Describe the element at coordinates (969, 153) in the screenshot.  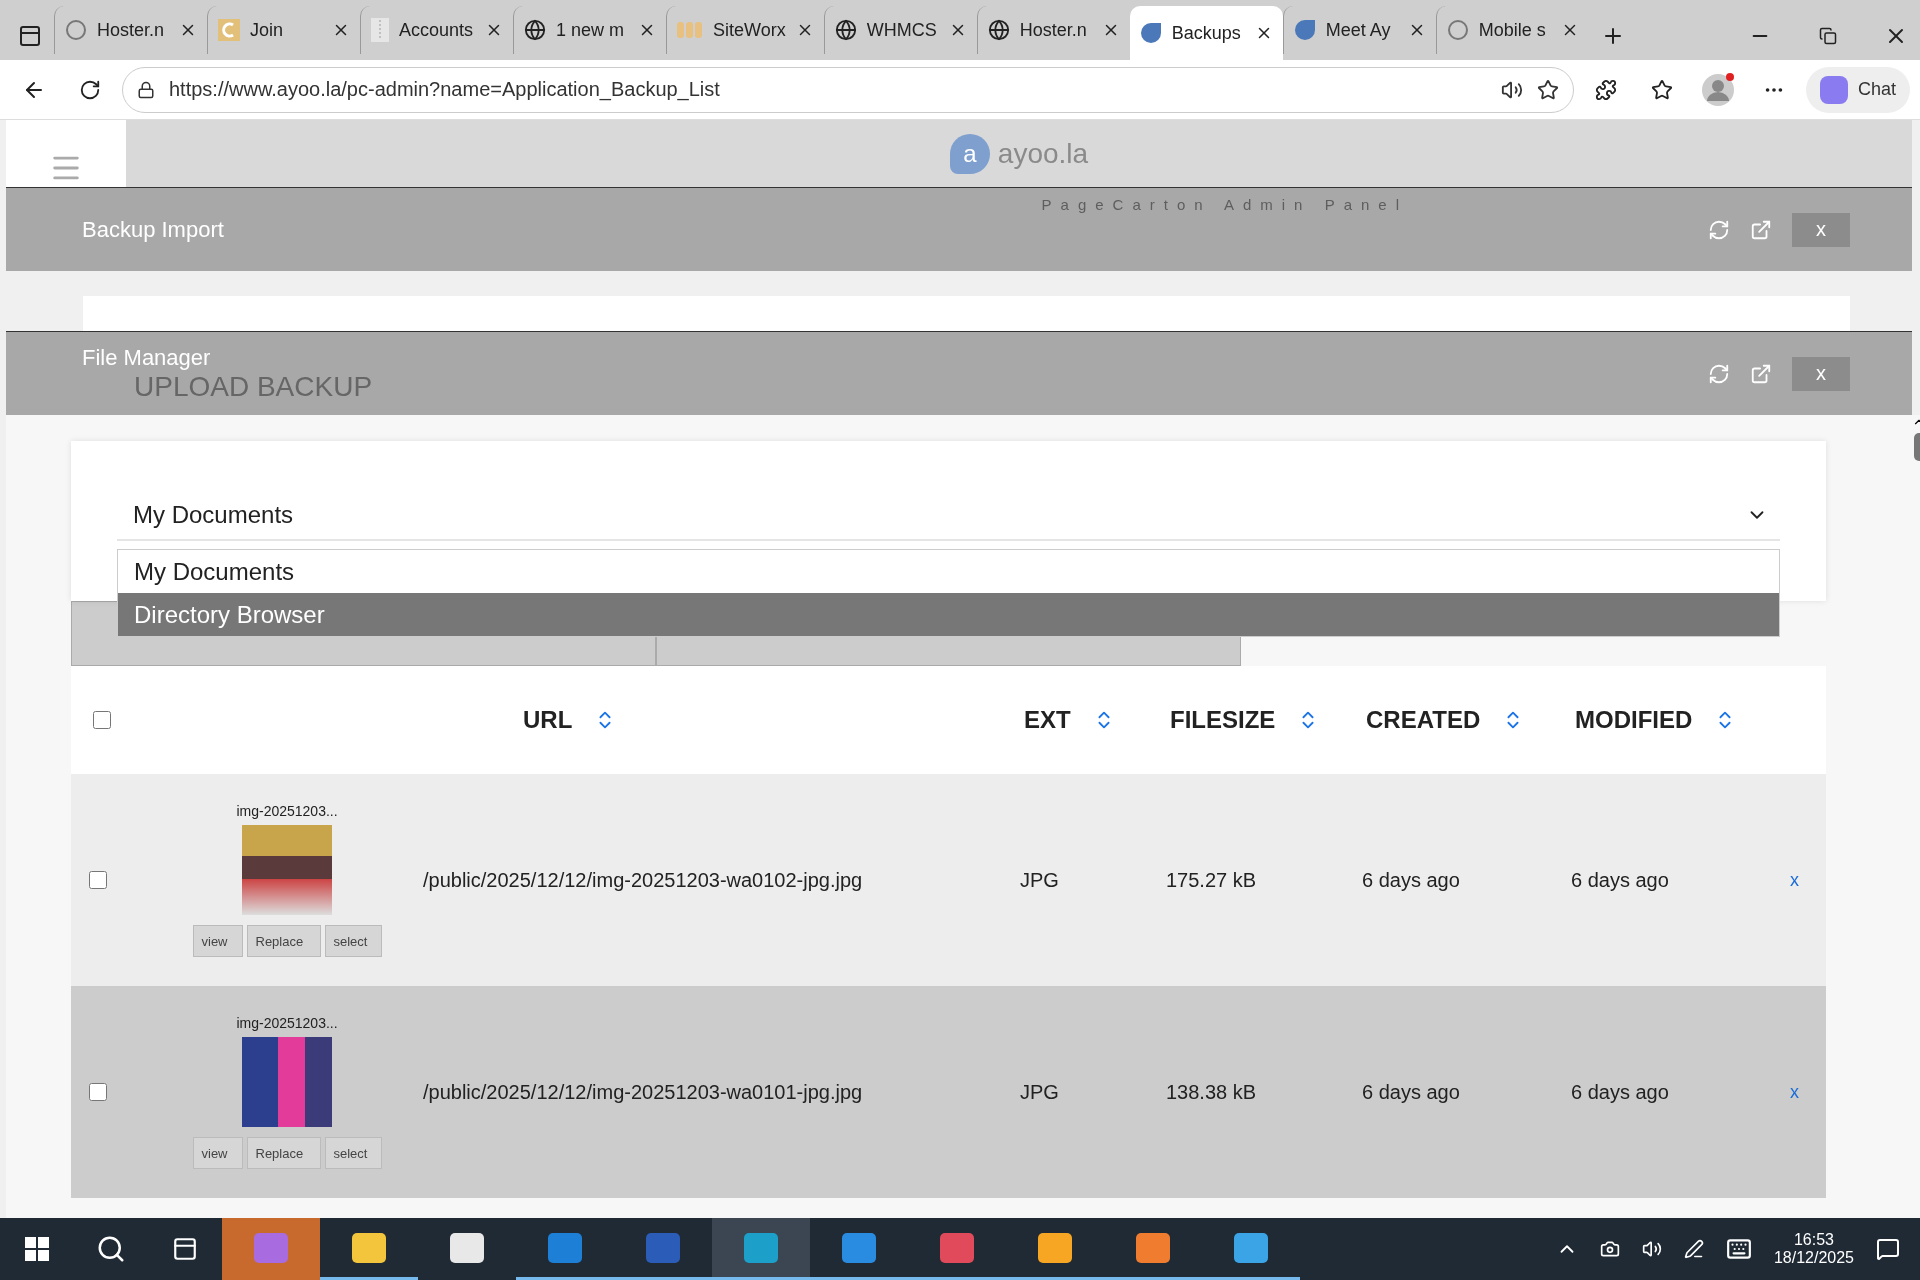
I see `logo-mark: a` at that location.